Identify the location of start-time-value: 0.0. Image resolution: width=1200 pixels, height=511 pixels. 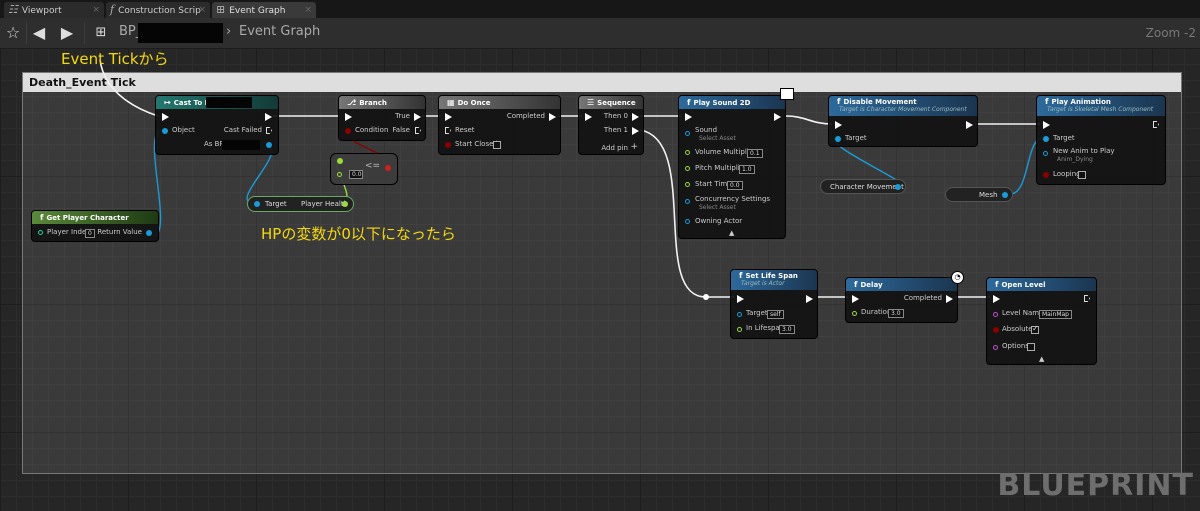
(735, 185).